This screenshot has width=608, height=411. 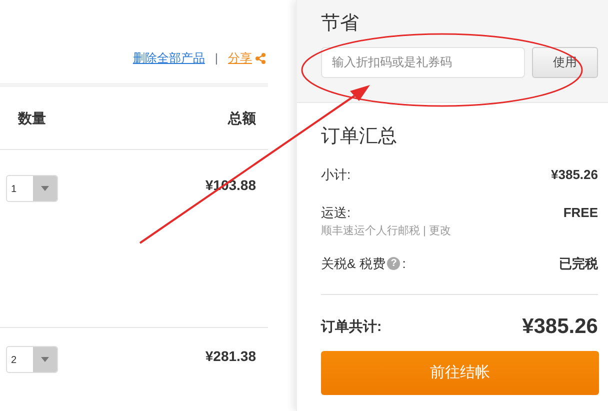 What do you see at coordinates (340, 24) in the screenshot?
I see `section-title: 节省` at bounding box center [340, 24].